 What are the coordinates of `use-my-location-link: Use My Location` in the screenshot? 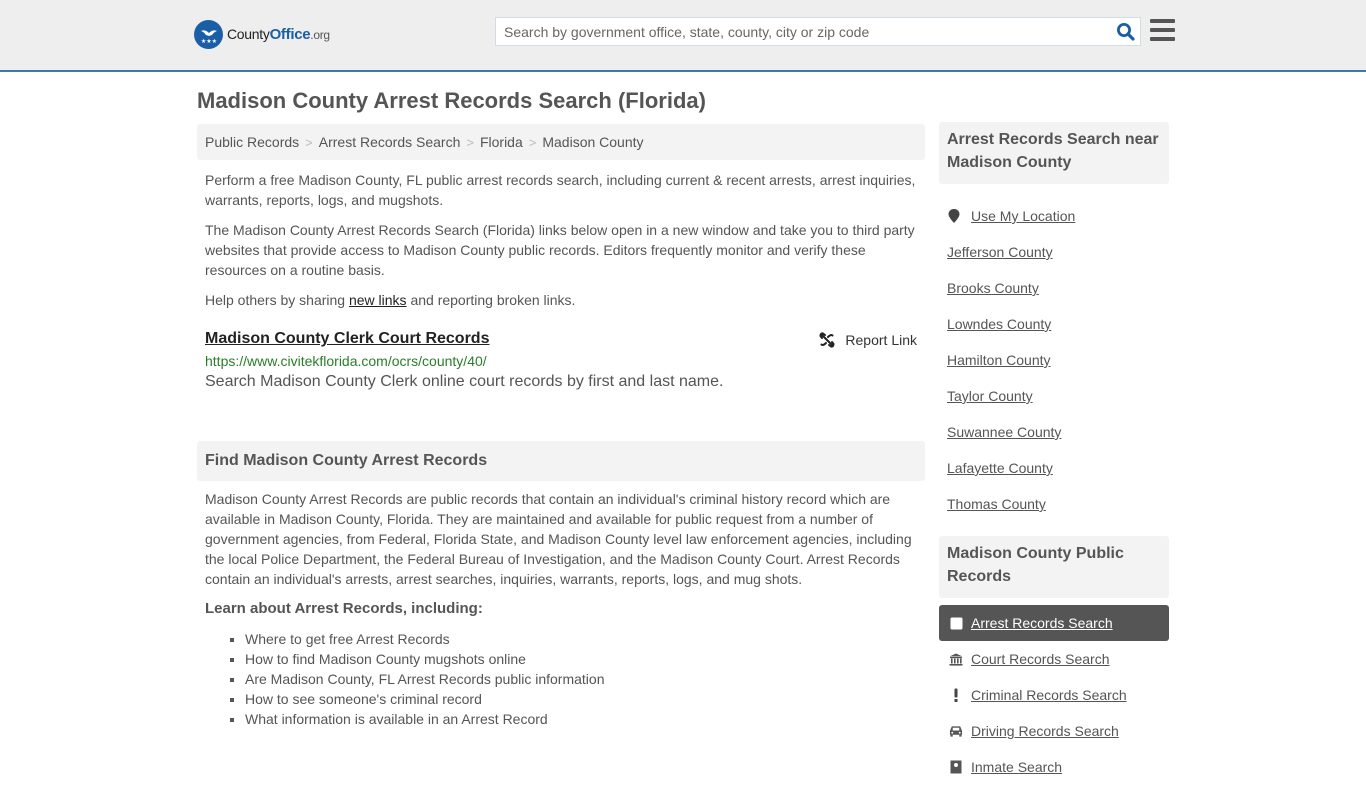 It's located at (1023, 216).